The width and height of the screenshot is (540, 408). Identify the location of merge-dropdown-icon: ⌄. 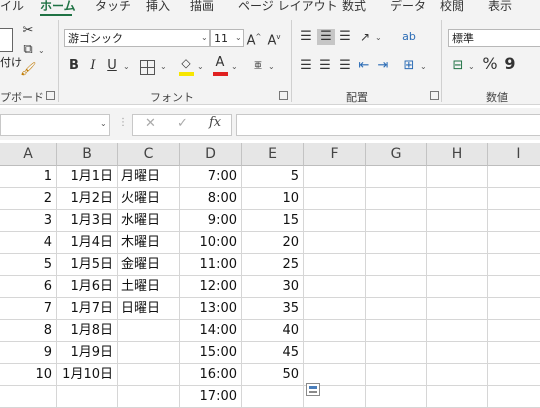
(423, 66).